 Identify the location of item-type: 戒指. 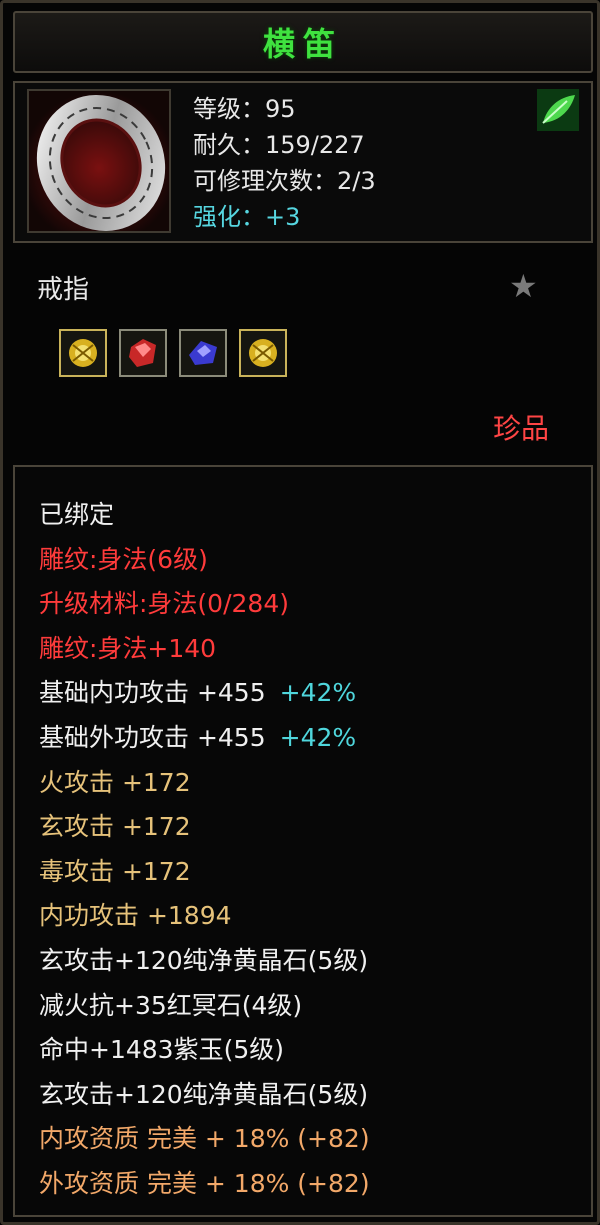
(63, 290).